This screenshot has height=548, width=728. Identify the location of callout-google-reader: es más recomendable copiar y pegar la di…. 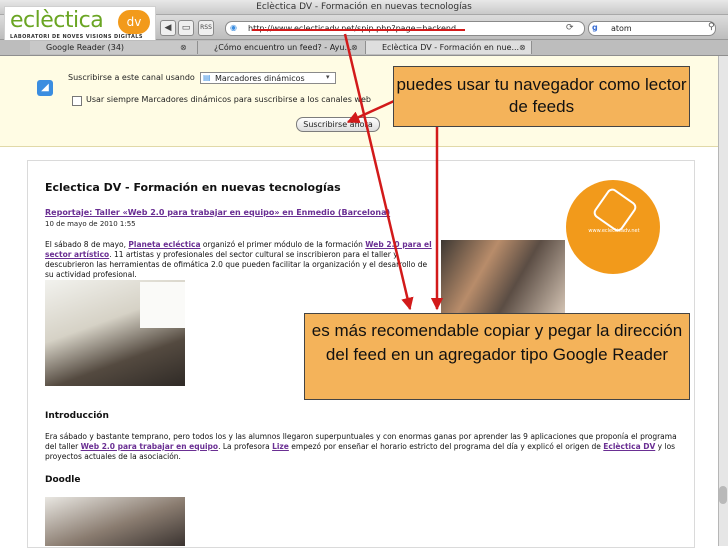
(497, 356).